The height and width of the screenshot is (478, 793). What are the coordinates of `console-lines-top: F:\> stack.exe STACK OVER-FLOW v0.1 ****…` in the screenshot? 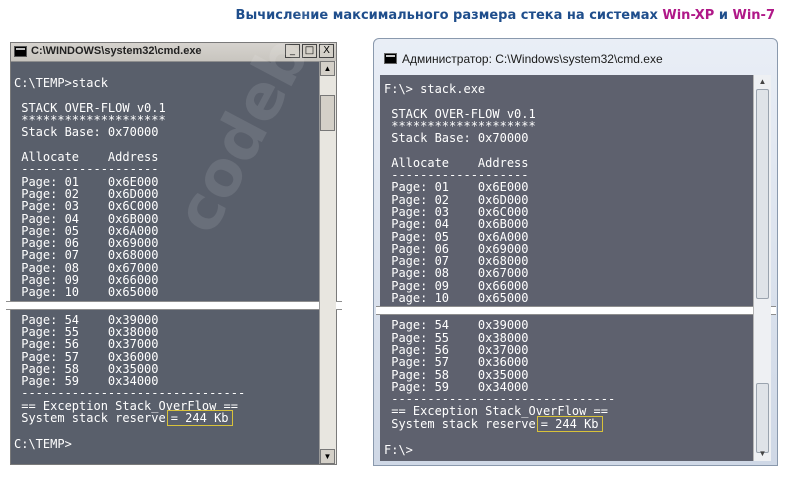 It's located at (460, 194).